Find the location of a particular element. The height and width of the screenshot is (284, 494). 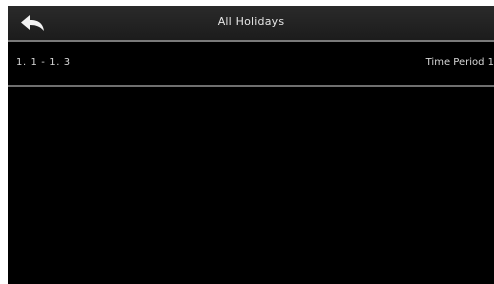

page-title: All Holidays is located at coordinates (251, 21).